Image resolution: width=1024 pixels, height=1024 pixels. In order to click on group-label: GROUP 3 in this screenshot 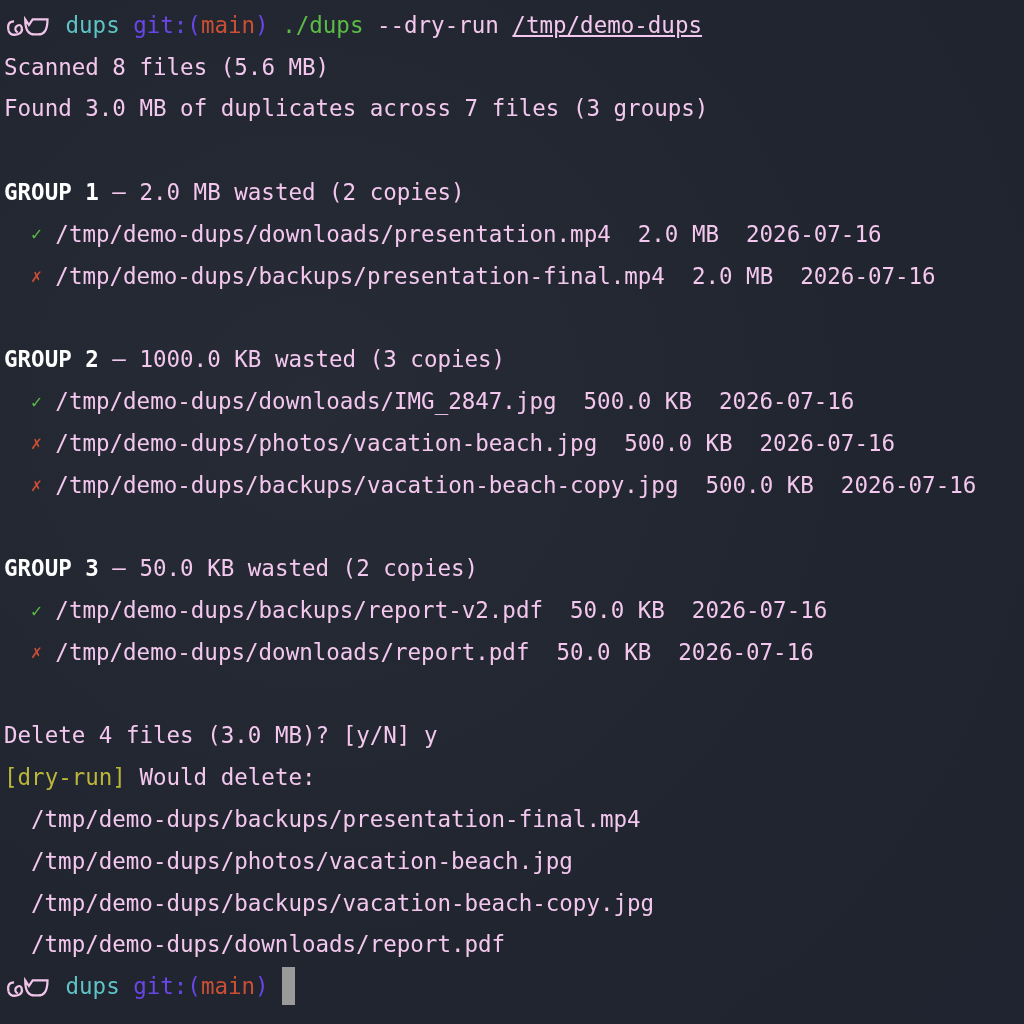, I will do `click(51, 568)`.